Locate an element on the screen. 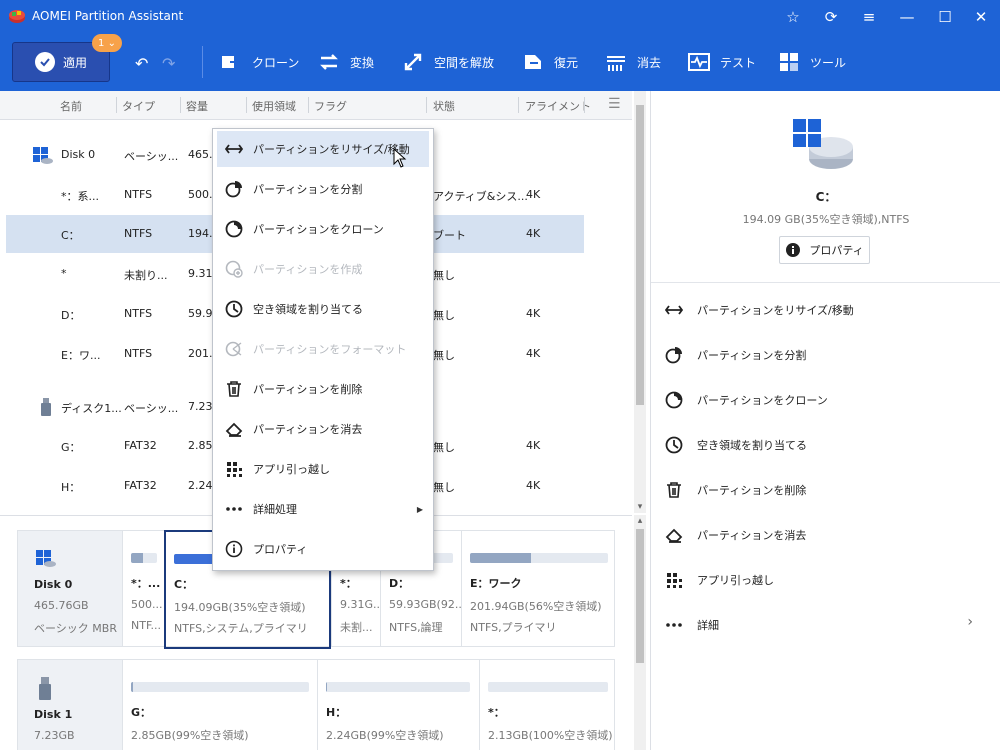 This screenshot has height=750, width=1000. column-header-type: タイプ is located at coordinates (138, 106).